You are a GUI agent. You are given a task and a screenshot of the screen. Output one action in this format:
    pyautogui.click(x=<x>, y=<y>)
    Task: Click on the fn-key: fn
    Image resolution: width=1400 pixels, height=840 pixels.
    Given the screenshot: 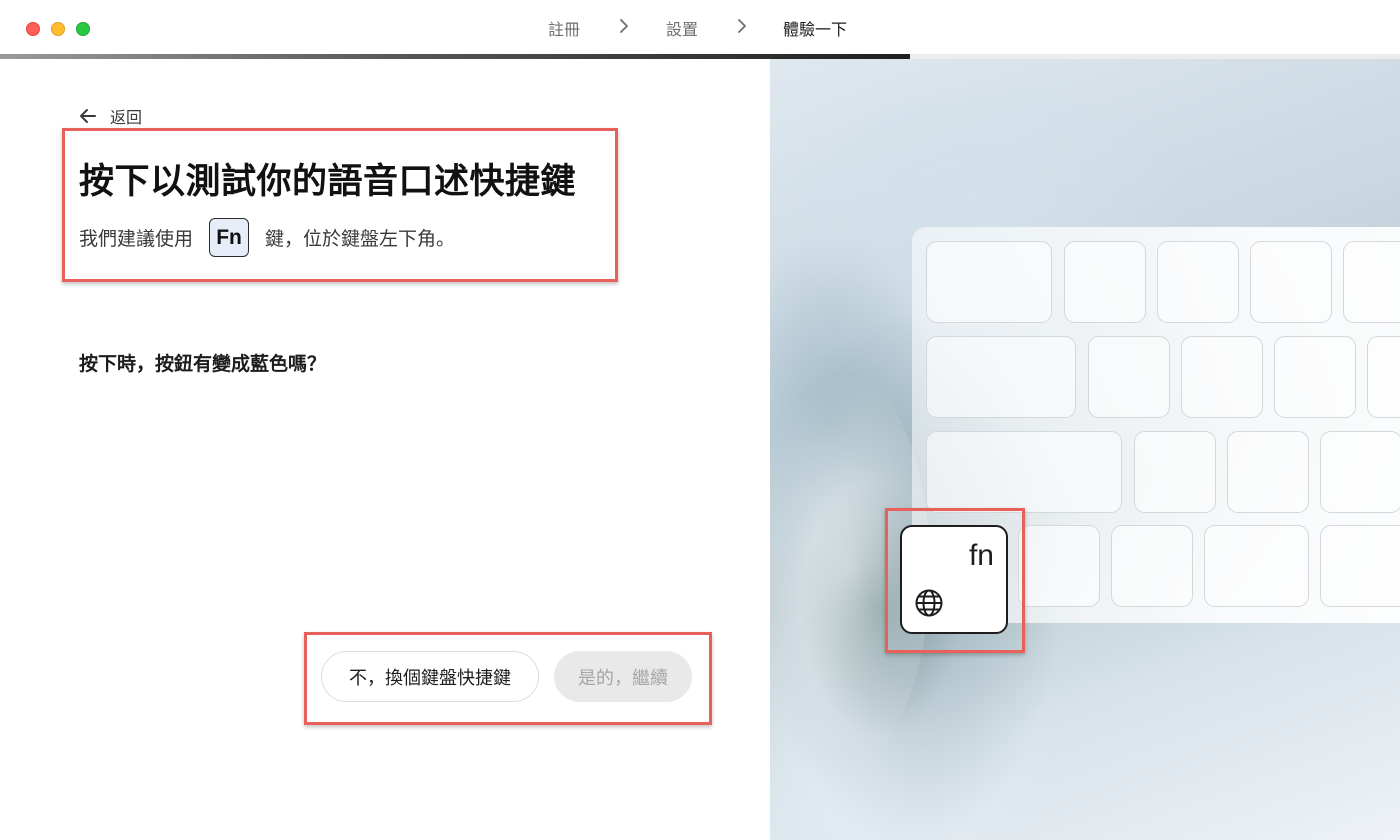 What is the action you would take?
    pyautogui.click(x=954, y=579)
    